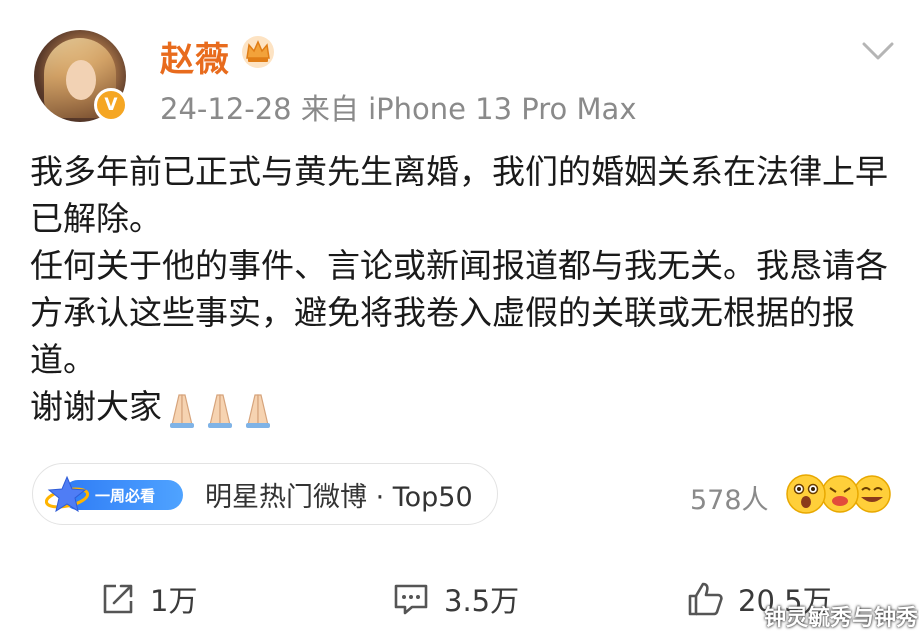 This screenshot has height=640, width=919. I want to click on like-icon, so click(705, 599).